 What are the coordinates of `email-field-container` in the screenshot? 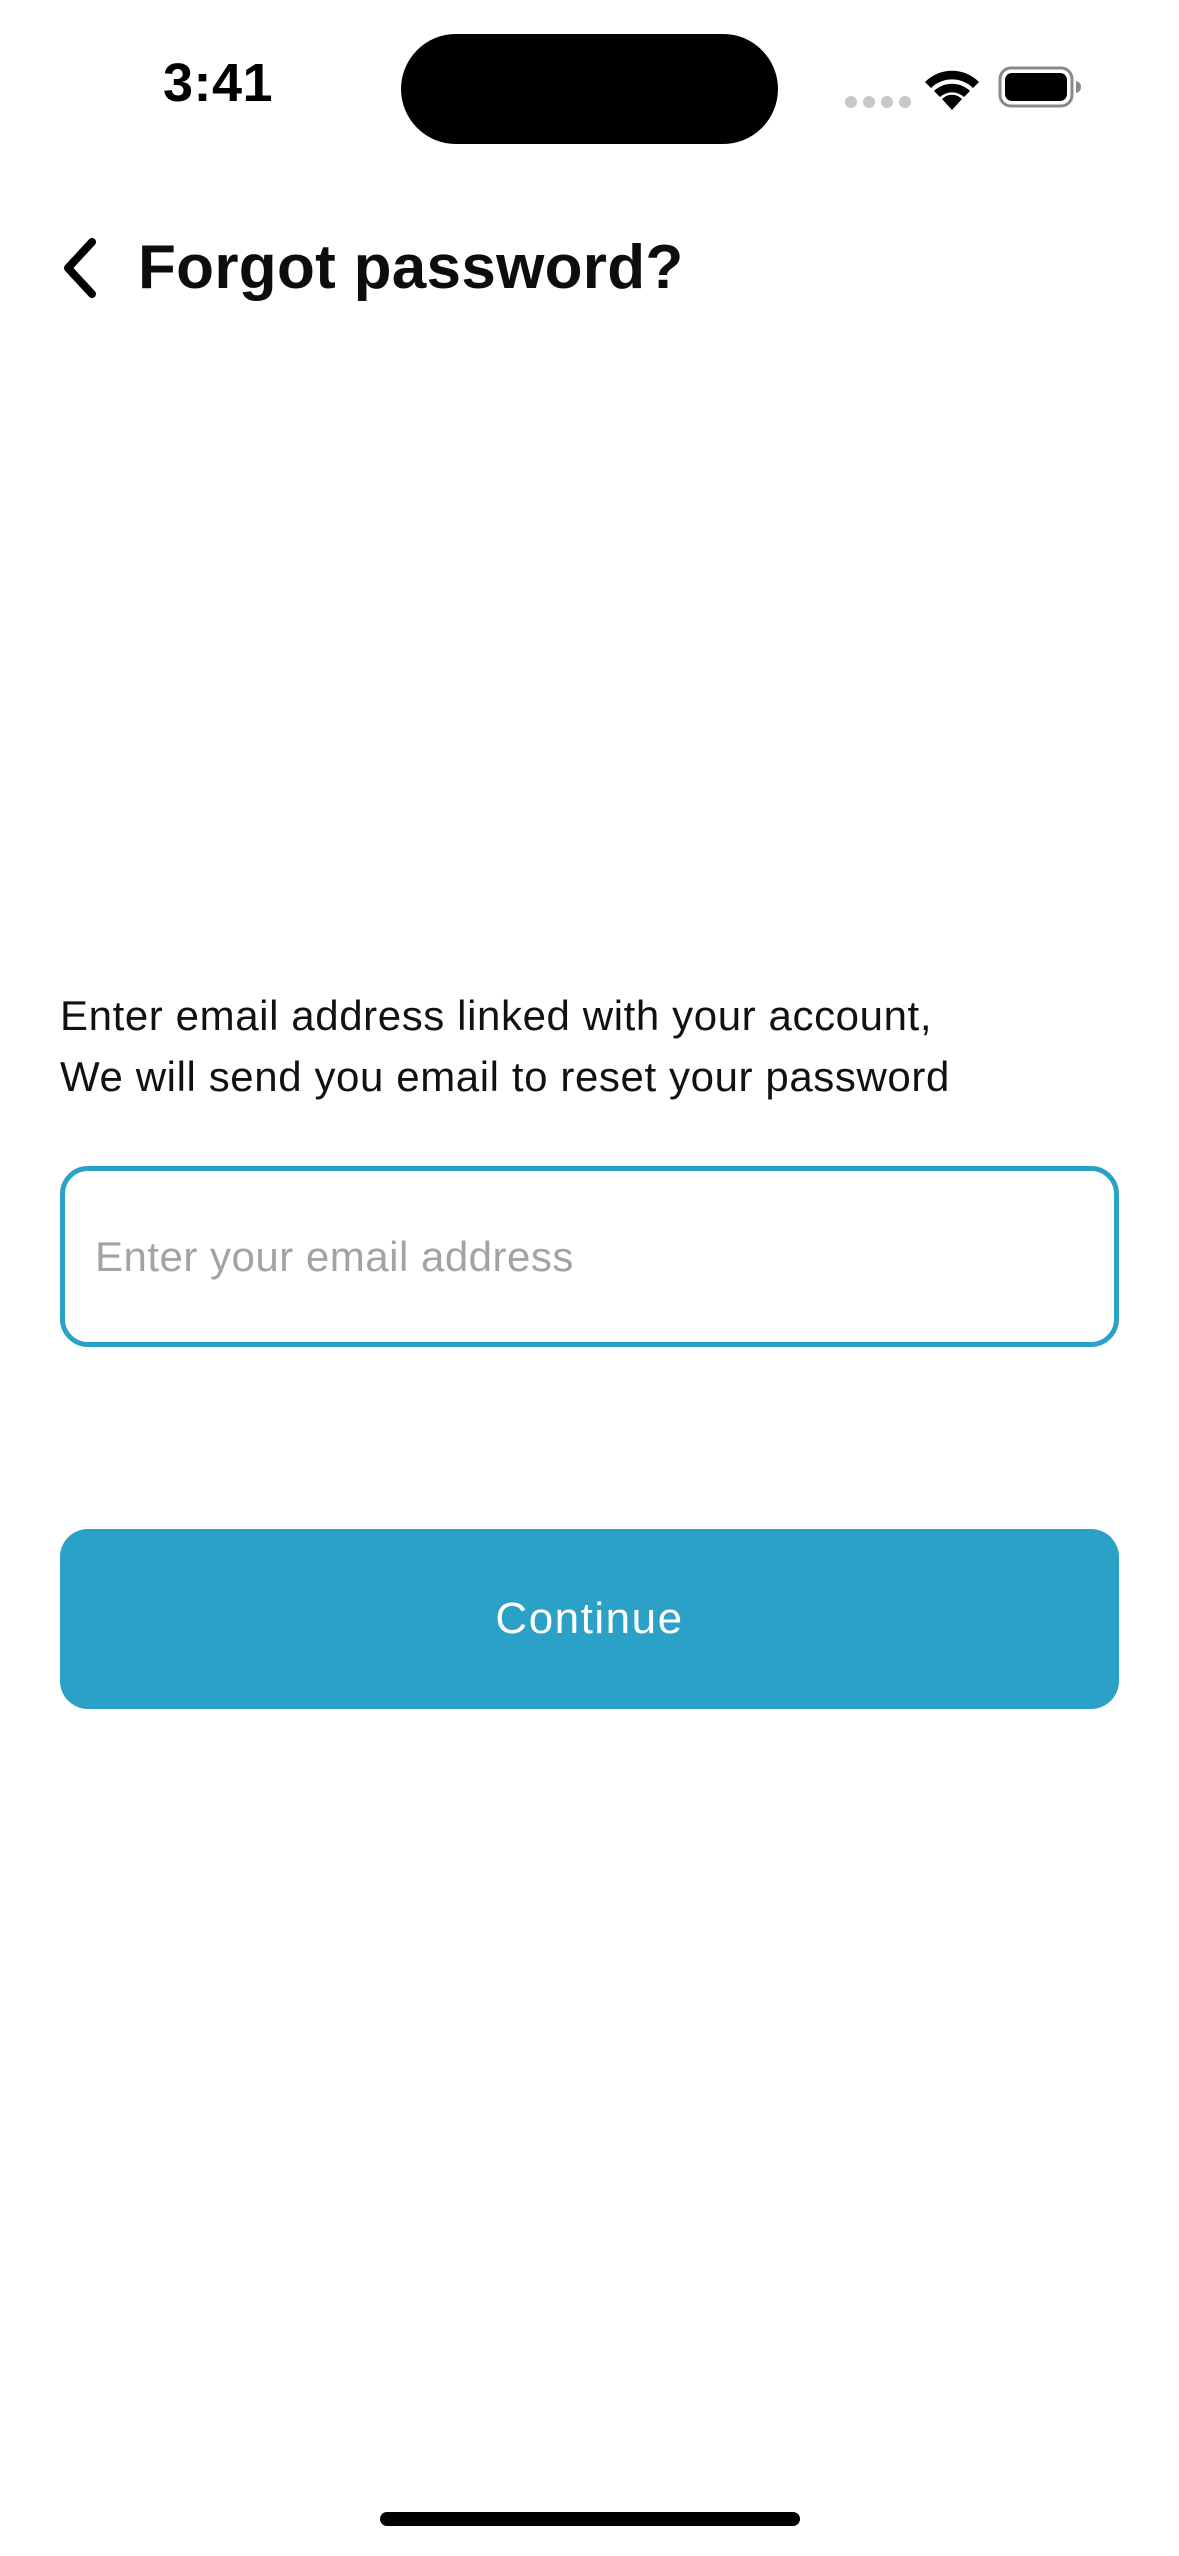 It's located at (589, 1256).